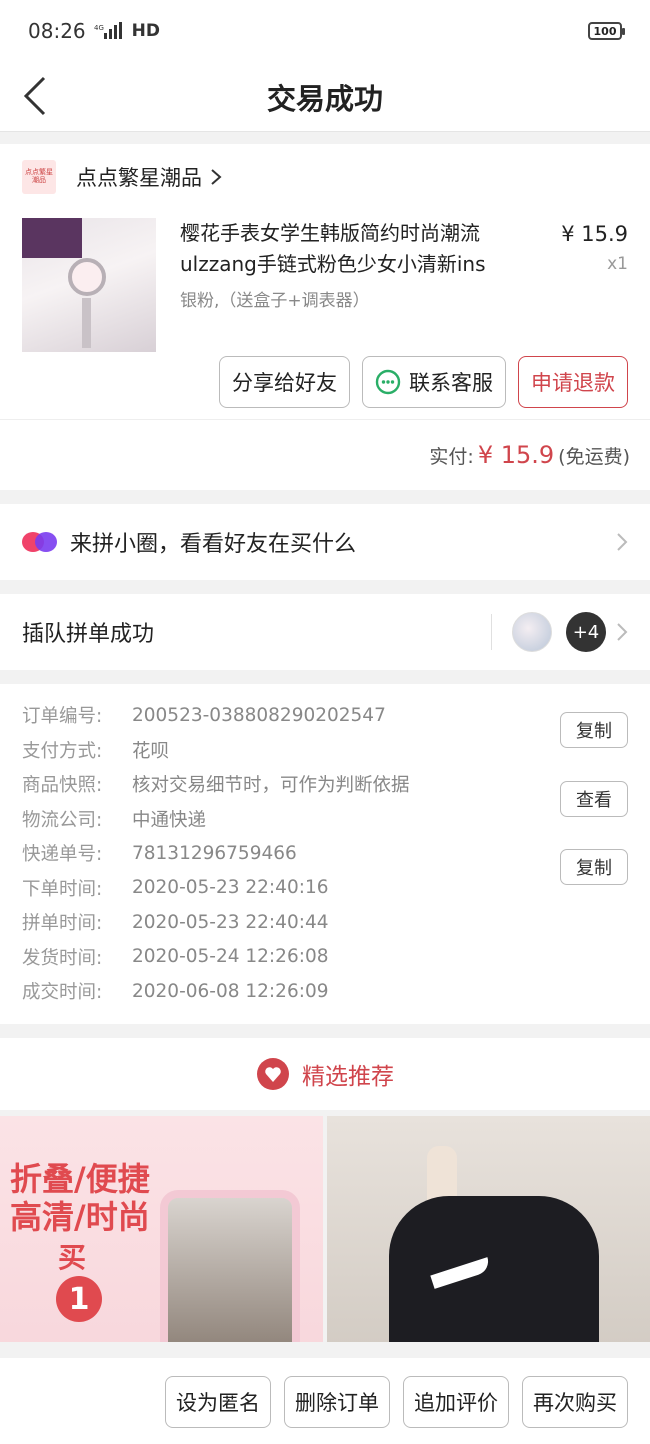 The height and width of the screenshot is (1444, 650). I want to click on svg-text: 4G, so click(99, 28).